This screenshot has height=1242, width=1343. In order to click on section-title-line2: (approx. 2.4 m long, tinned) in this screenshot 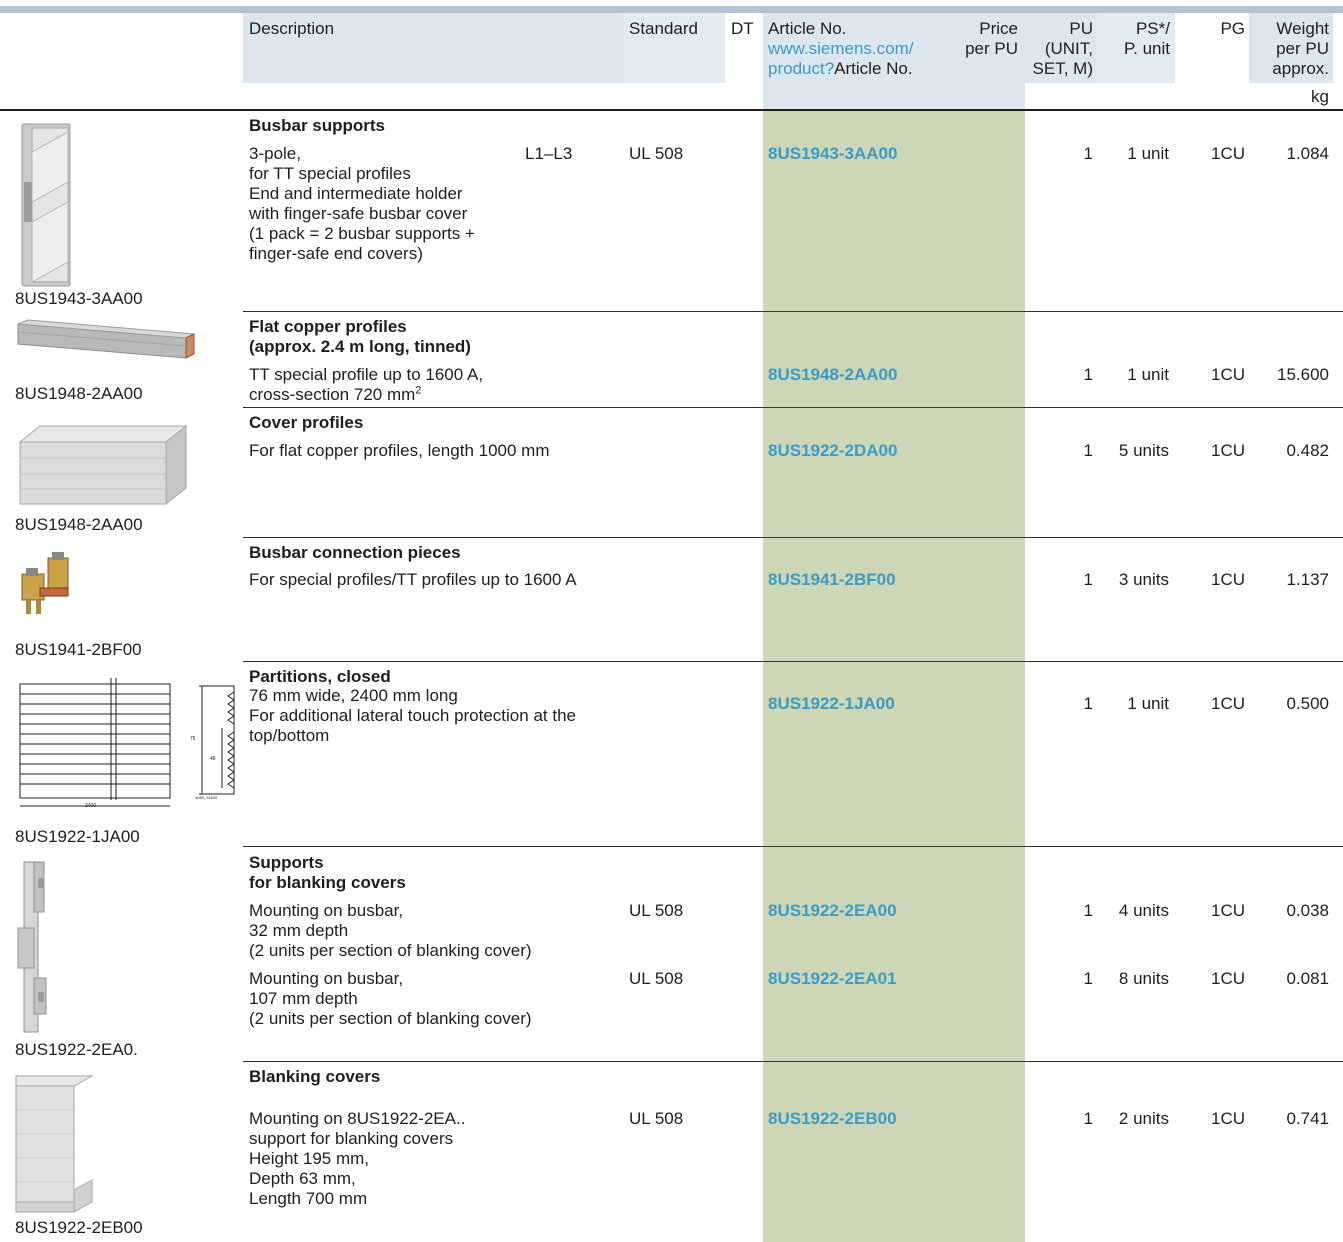, I will do `click(360, 346)`.